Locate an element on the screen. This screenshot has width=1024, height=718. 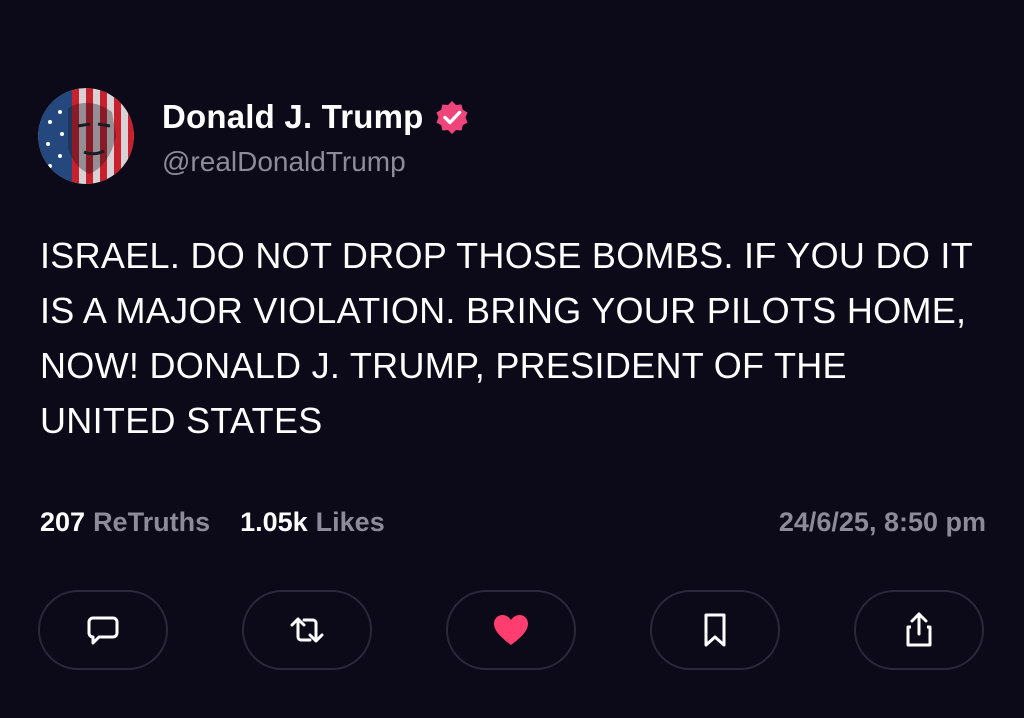
like-button is located at coordinates (511, 630).